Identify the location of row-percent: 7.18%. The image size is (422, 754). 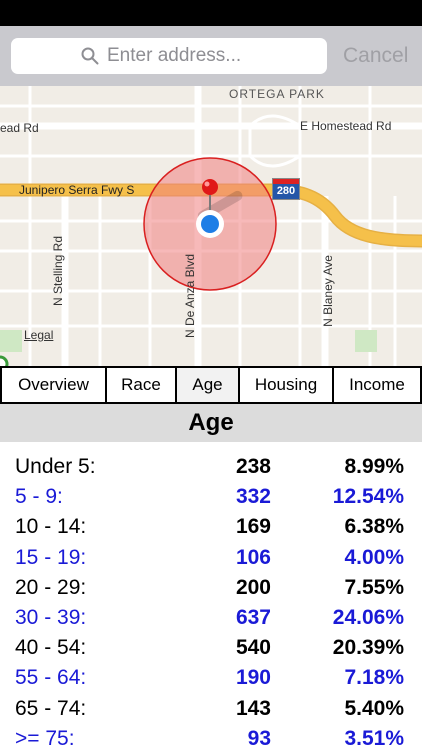
(374, 678).